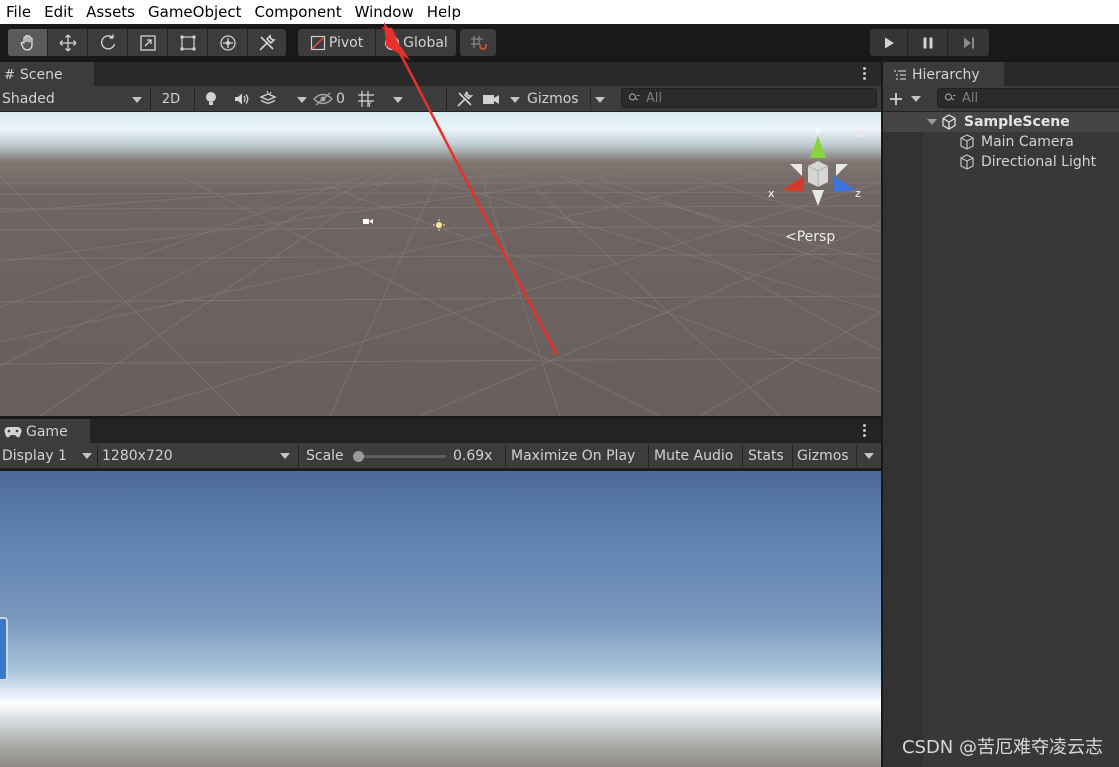 The image size is (1119, 767). What do you see at coordinates (284, 99) in the screenshot?
I see `effects-dropdown` at bounding box center [284, 99].